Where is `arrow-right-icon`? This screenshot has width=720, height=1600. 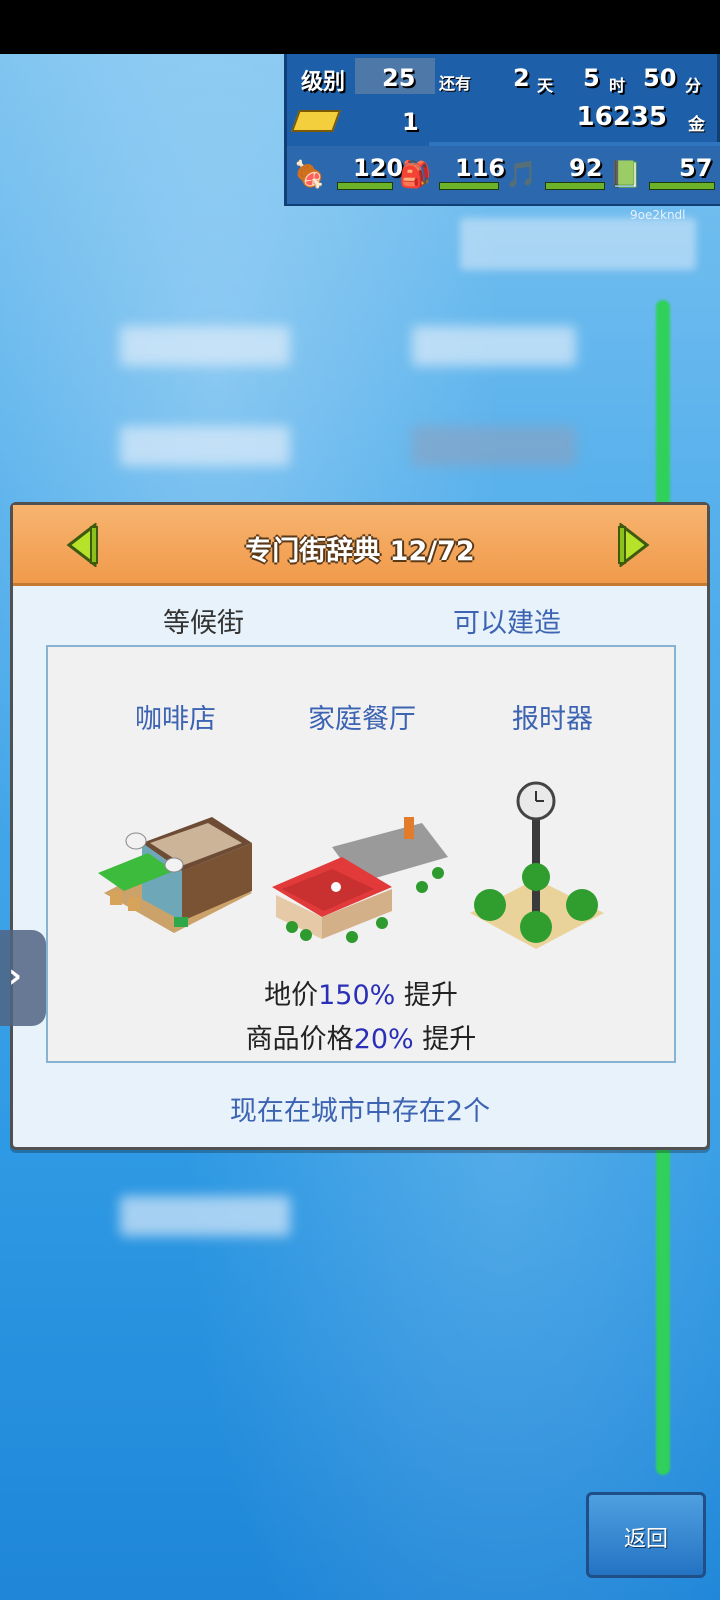 arrow-right-icon is located at coordinates (634, 545).